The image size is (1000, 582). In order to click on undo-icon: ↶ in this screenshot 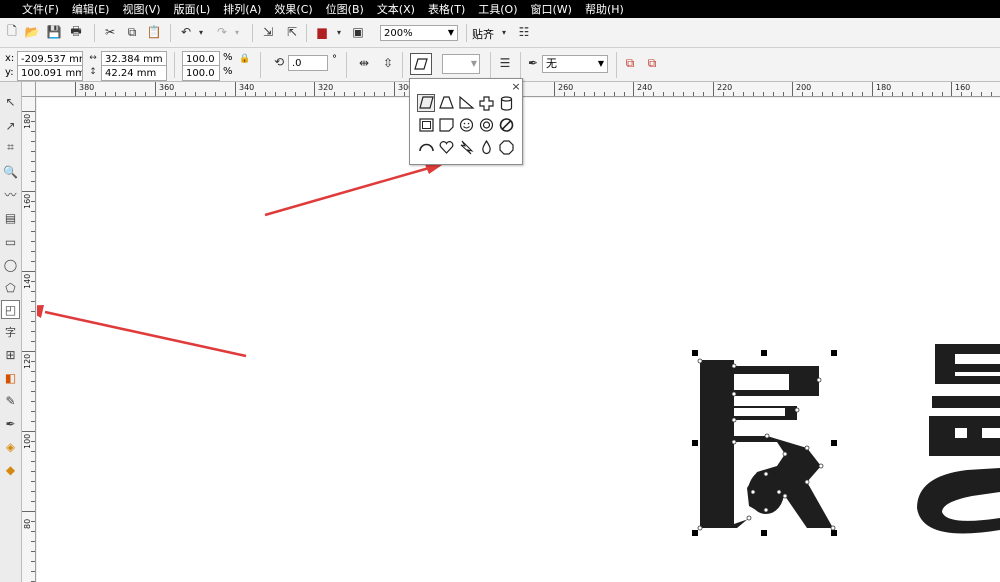, I will do `click(186, 32)`.